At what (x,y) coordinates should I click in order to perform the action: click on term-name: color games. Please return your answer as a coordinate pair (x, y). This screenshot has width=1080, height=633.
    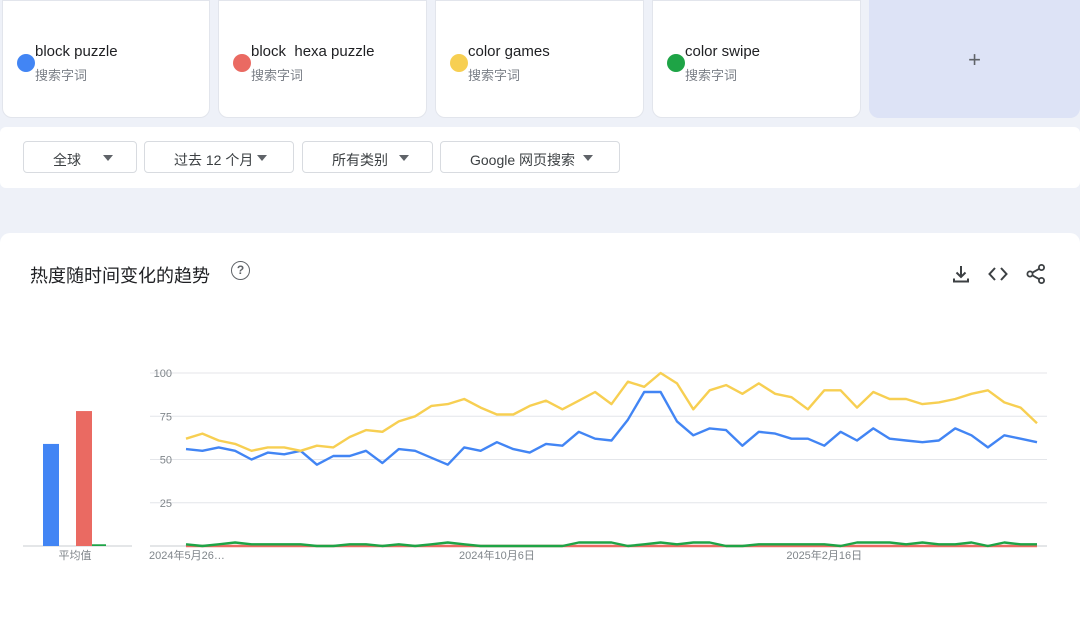
    Looking at the image, I should click on (509, 51).